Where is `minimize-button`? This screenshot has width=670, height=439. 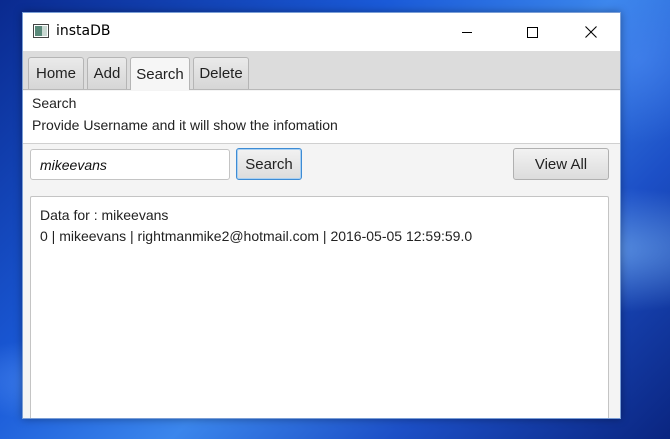
minimize-button is located at coordinates (467, 32).